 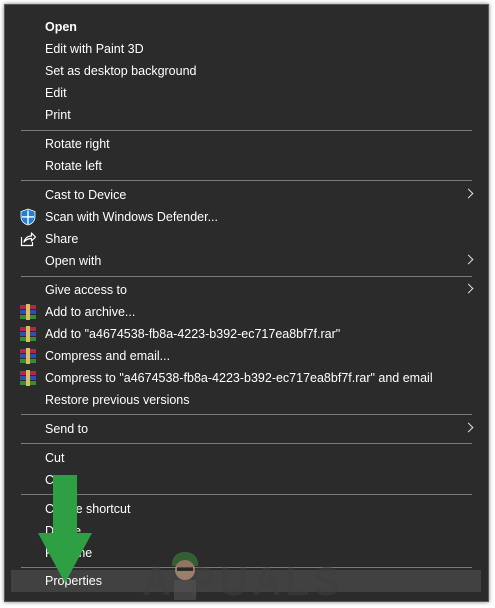 I want to click on menu-item-label: Send to, so click(x=67, y=429).